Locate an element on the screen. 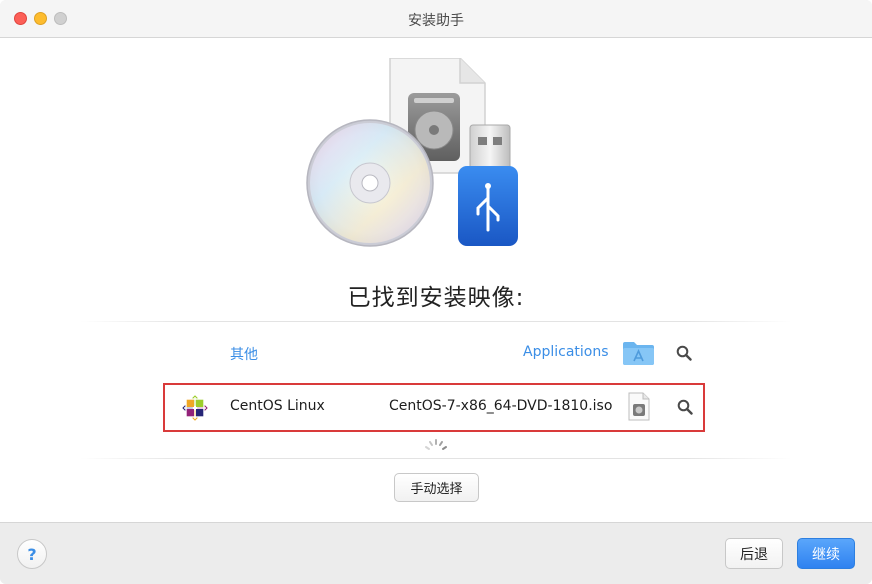 The height and width of the screenshot is (584, 872). title-bar: 安装助手 is located at coordinates (436, 19).